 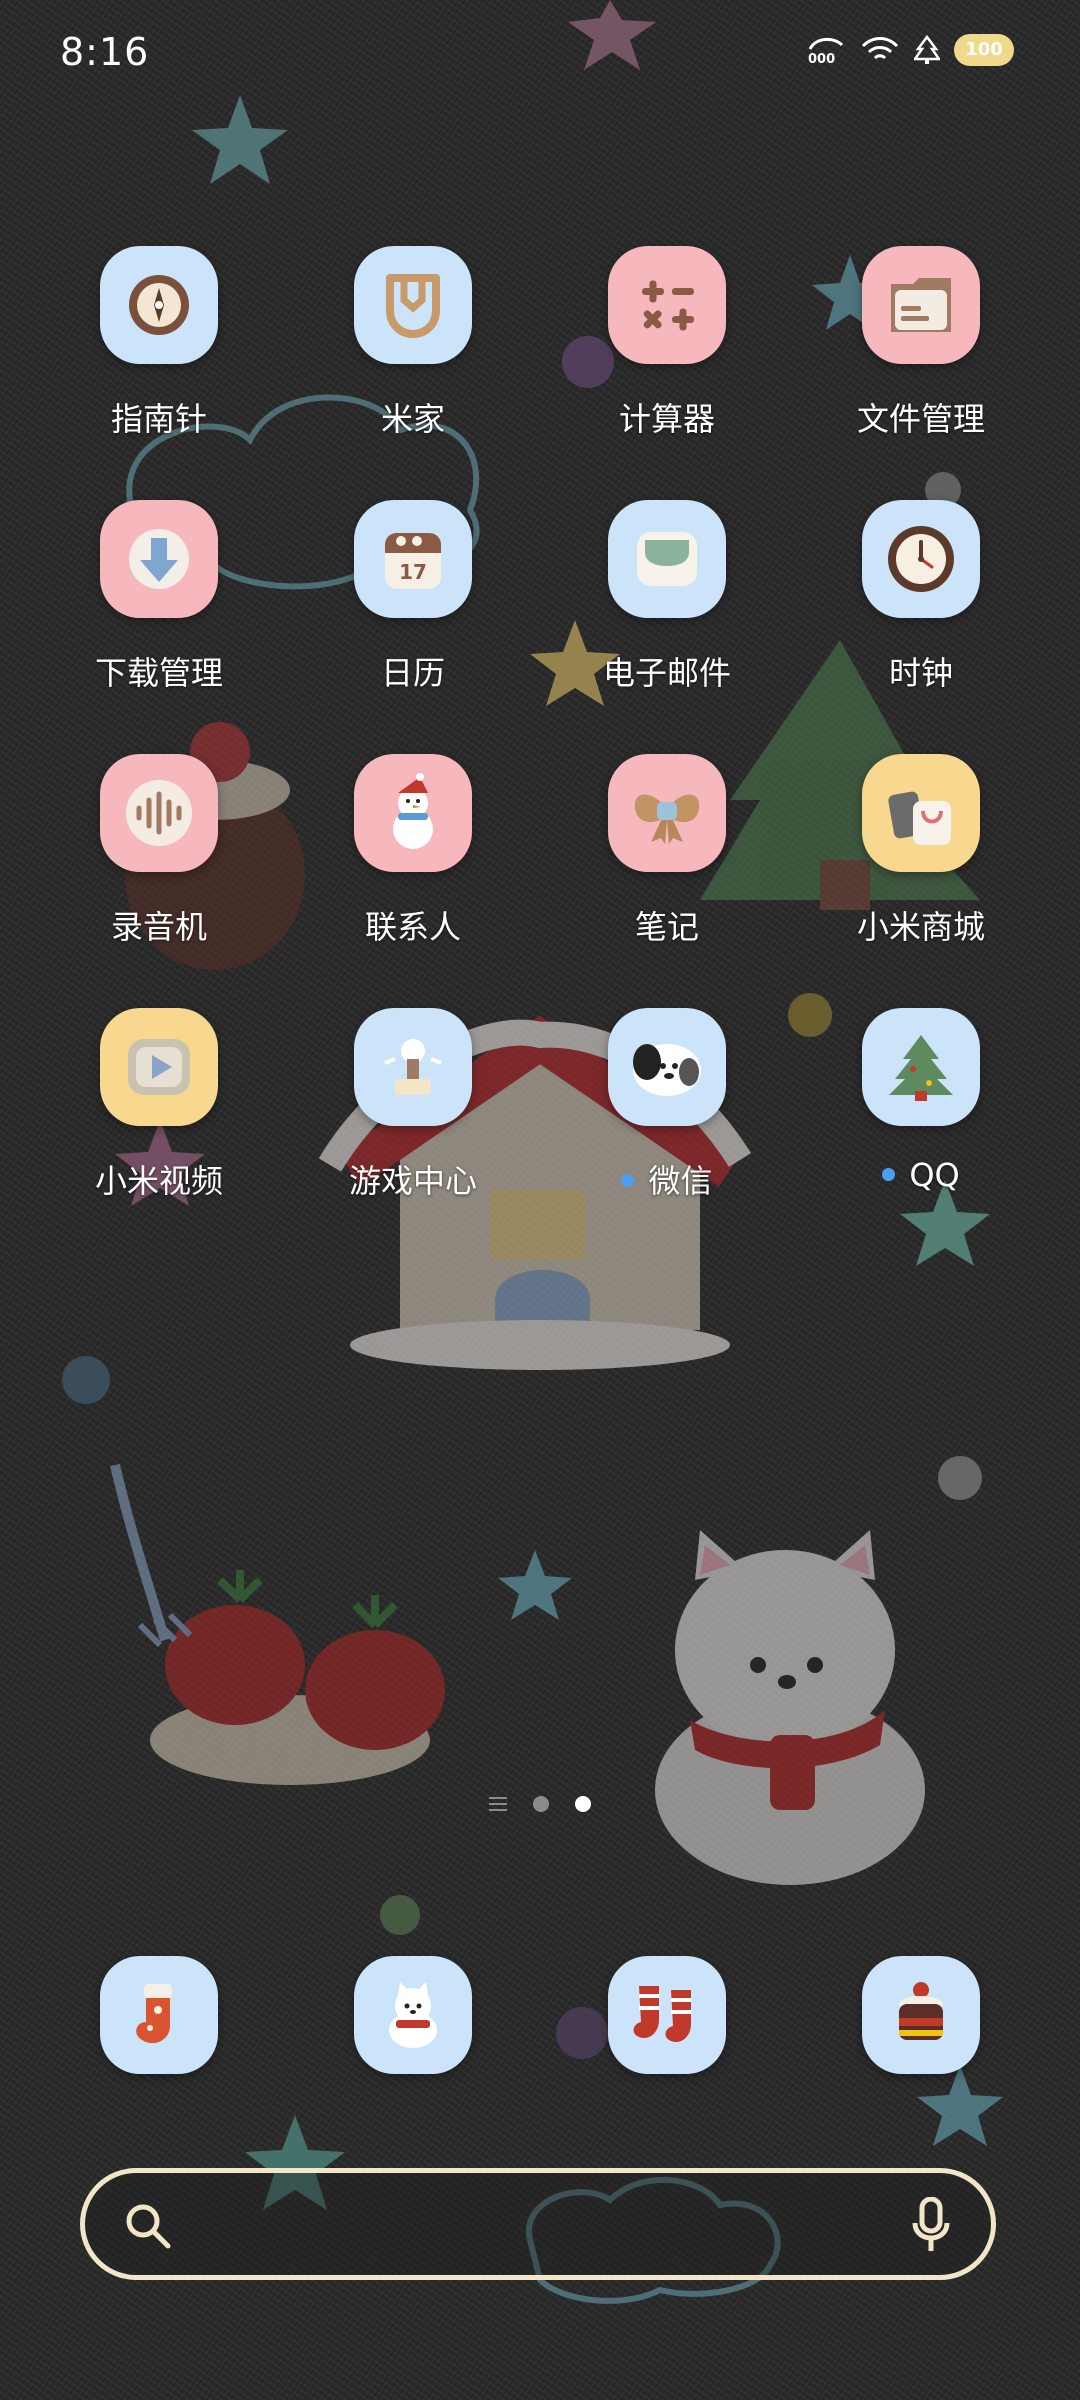 I want to click on wechat-dog-icon, so click(x=667, y=1067).